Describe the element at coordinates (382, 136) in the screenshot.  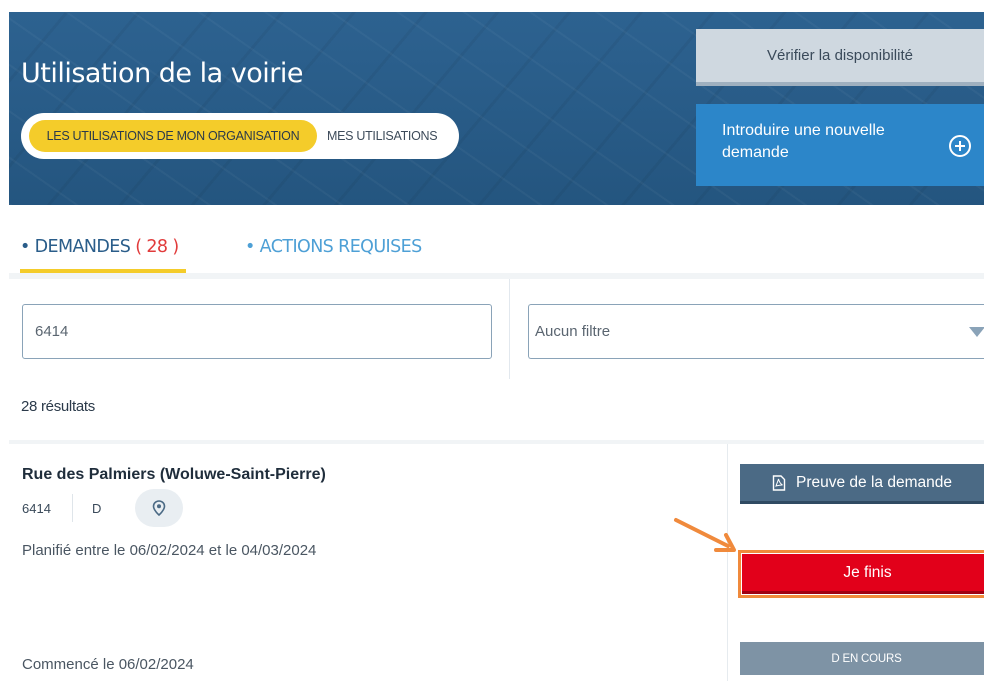
I see `toggle-my-usages: MES UTILISATIONS` at that location.